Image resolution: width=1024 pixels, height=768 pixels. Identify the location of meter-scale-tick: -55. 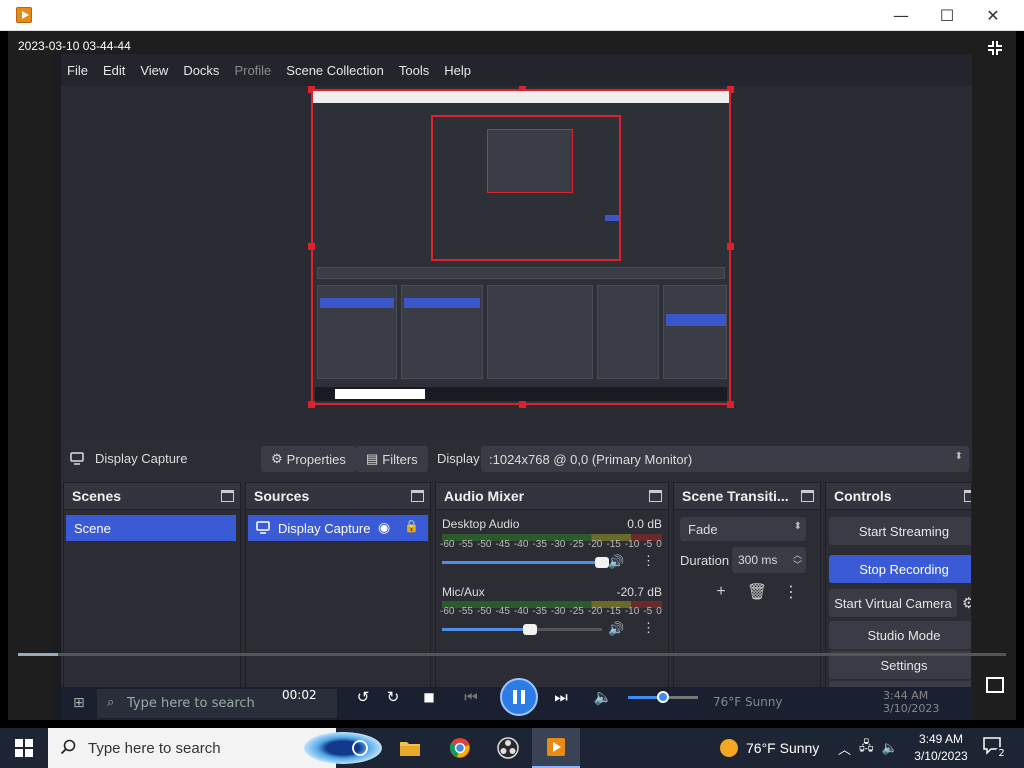
(465, 544).